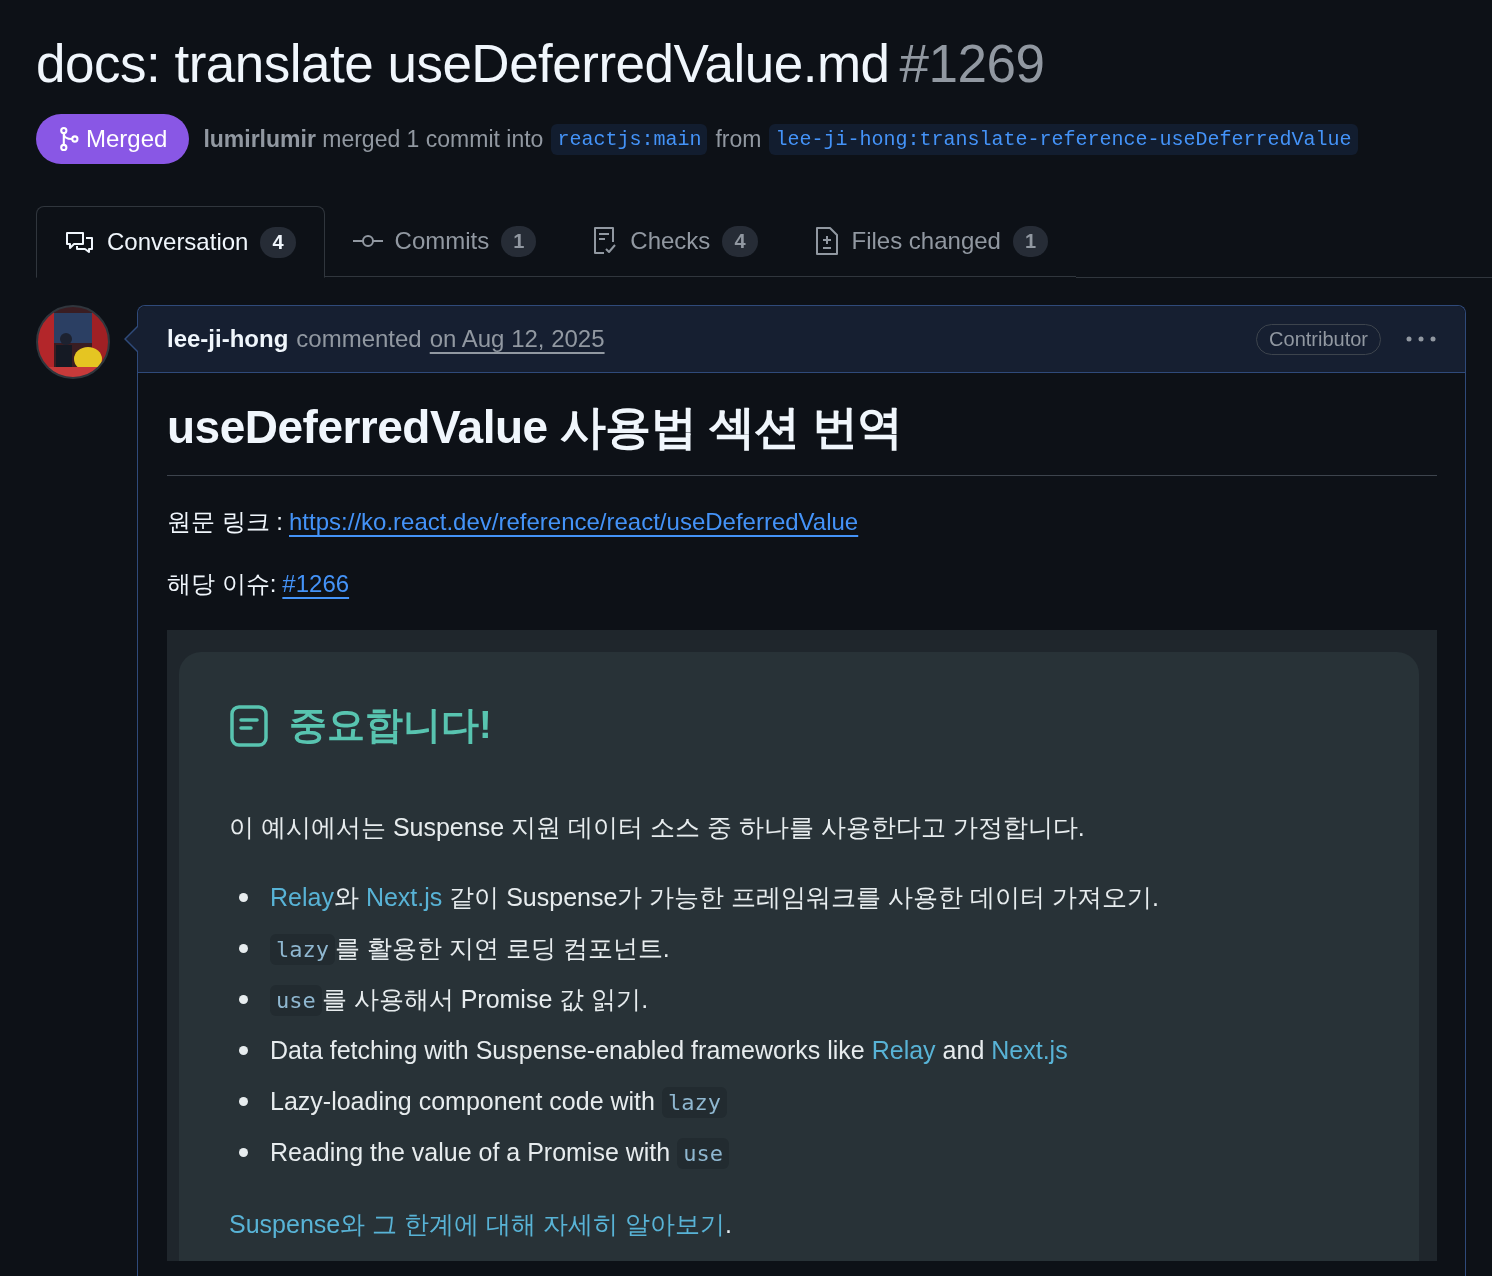  Describe the element at coordinates (605, 241) in the screenshot. I see `checklist-icon` at that location.